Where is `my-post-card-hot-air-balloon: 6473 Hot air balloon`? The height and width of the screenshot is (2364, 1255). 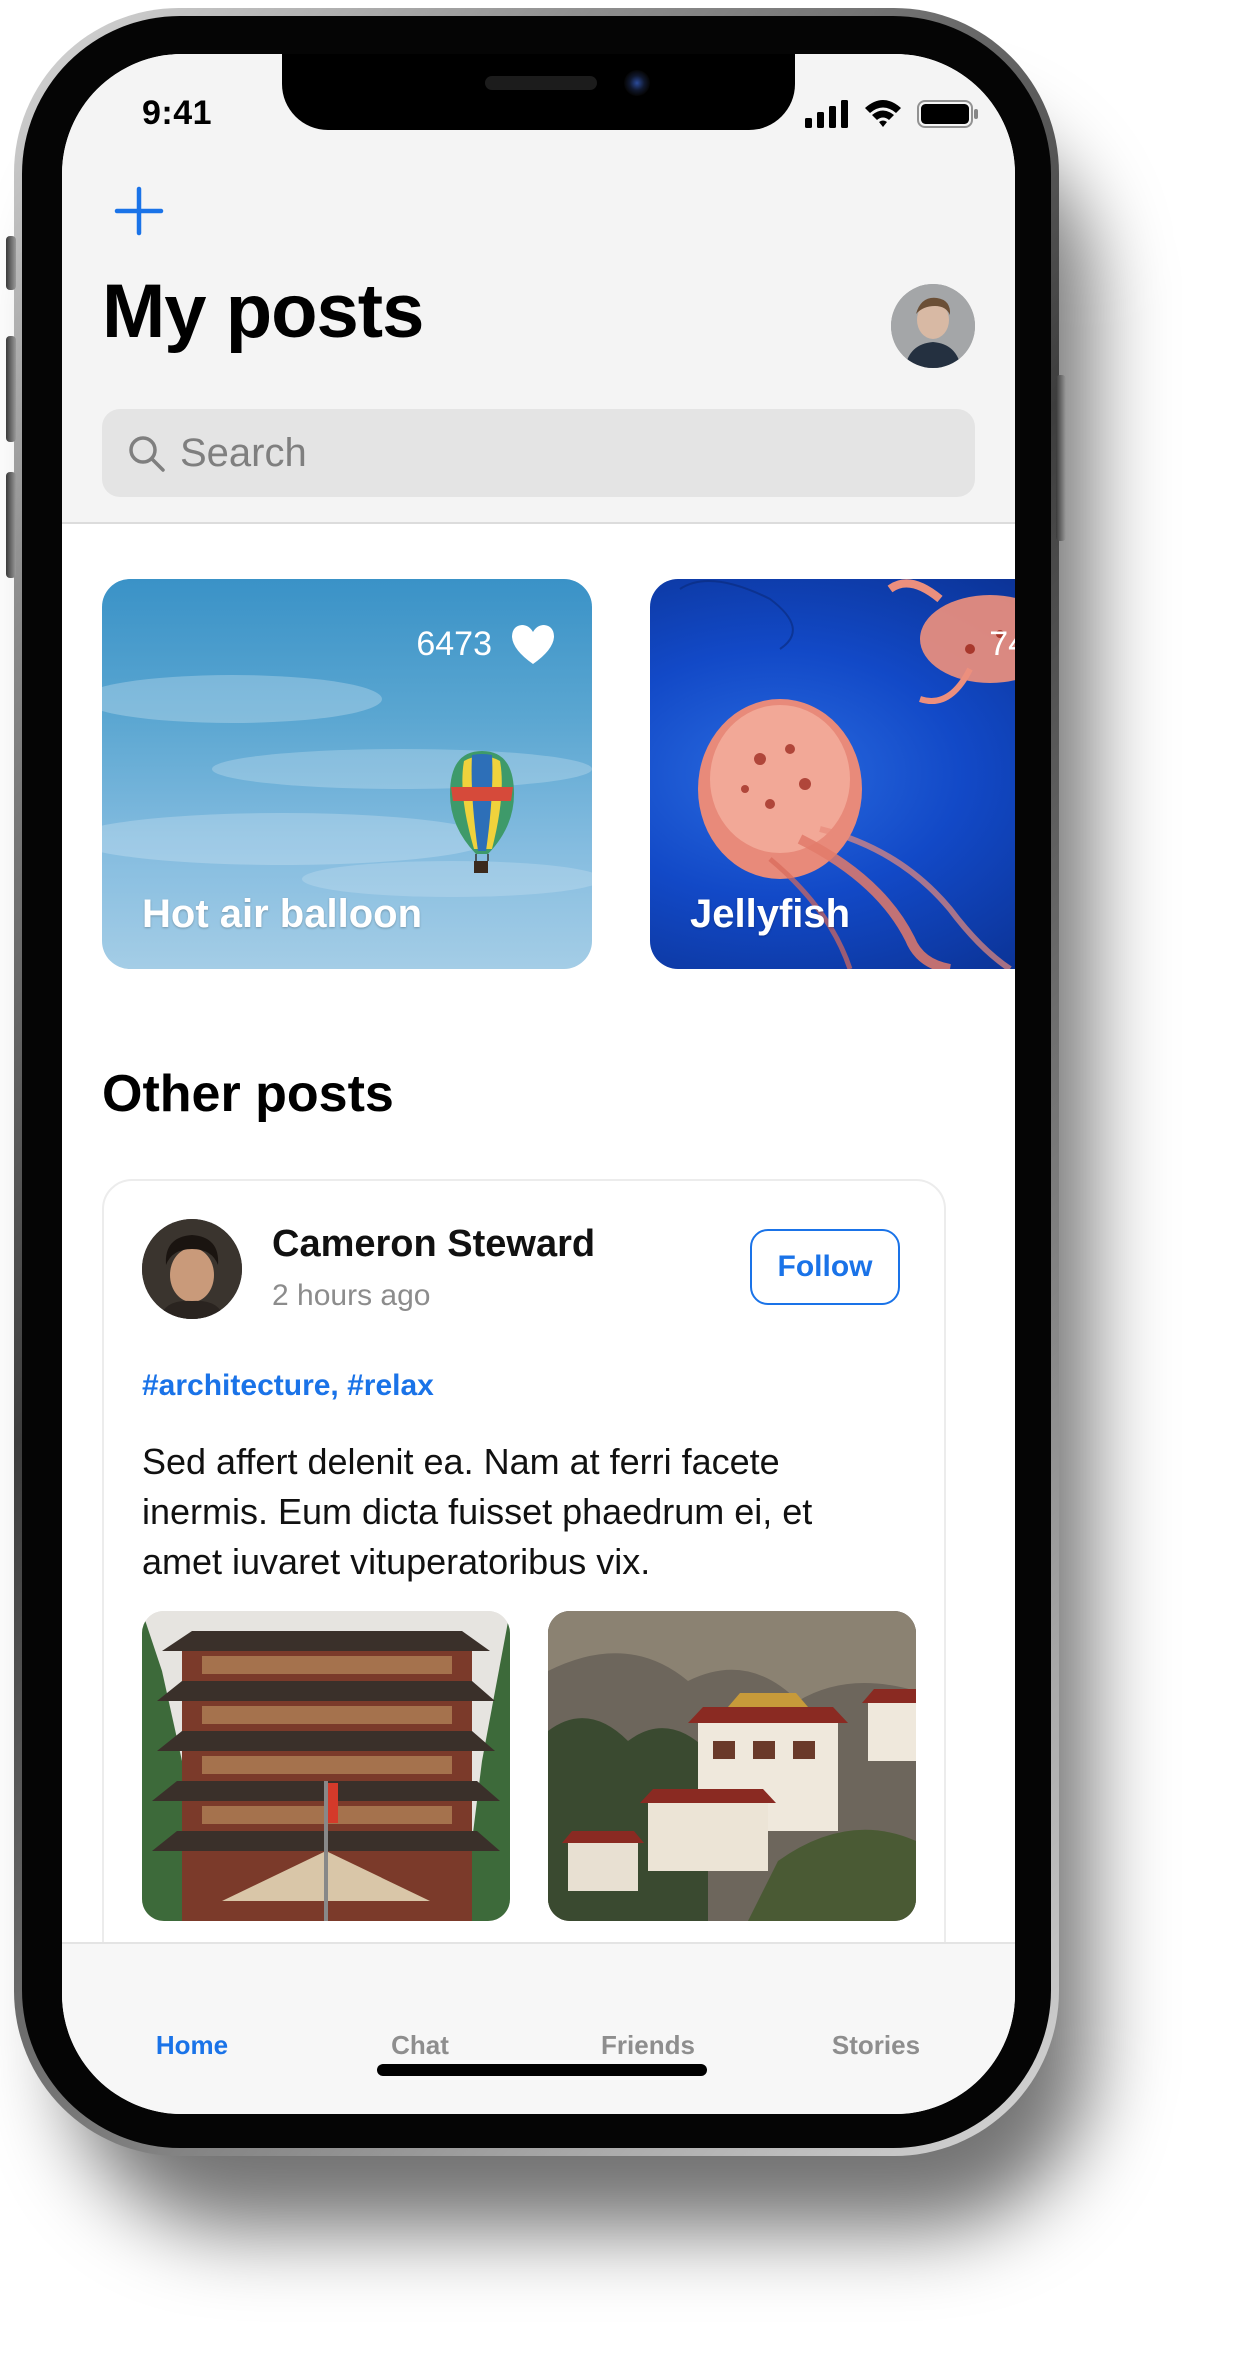
my-post-card-hot-air-balloon: 6473 Hot air balloon is located at coordinates (347, 774).